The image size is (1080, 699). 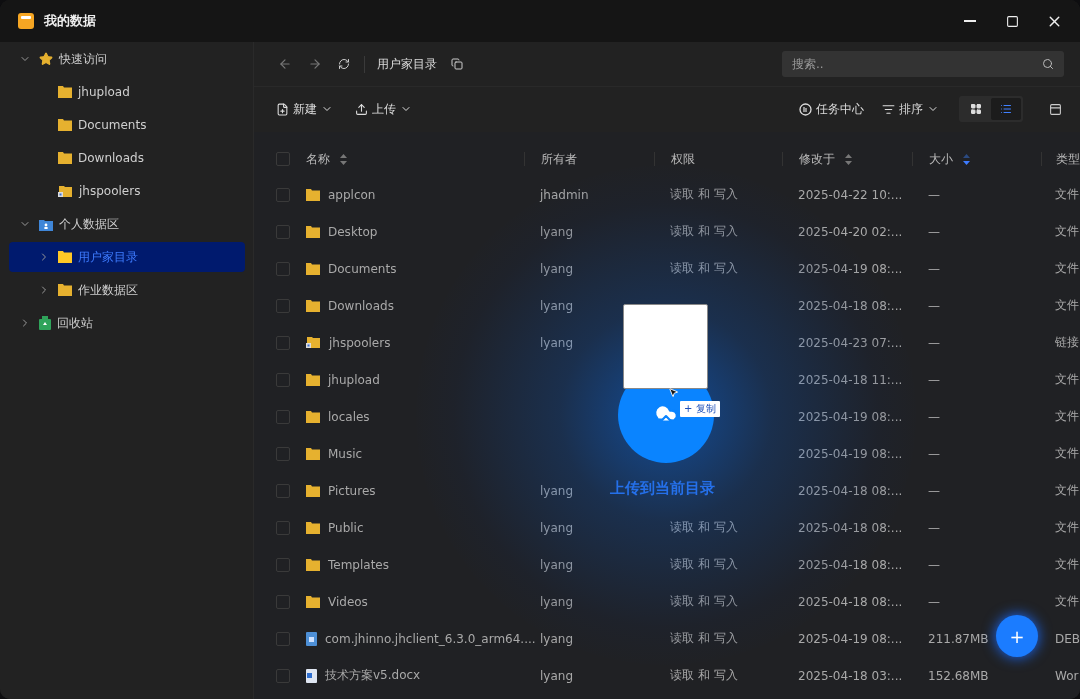 What do you see at coordinates (662, 488) in the screenshot?
I see `drop-zone-label: 上传到当前目录` at bounding box center [662, 488].